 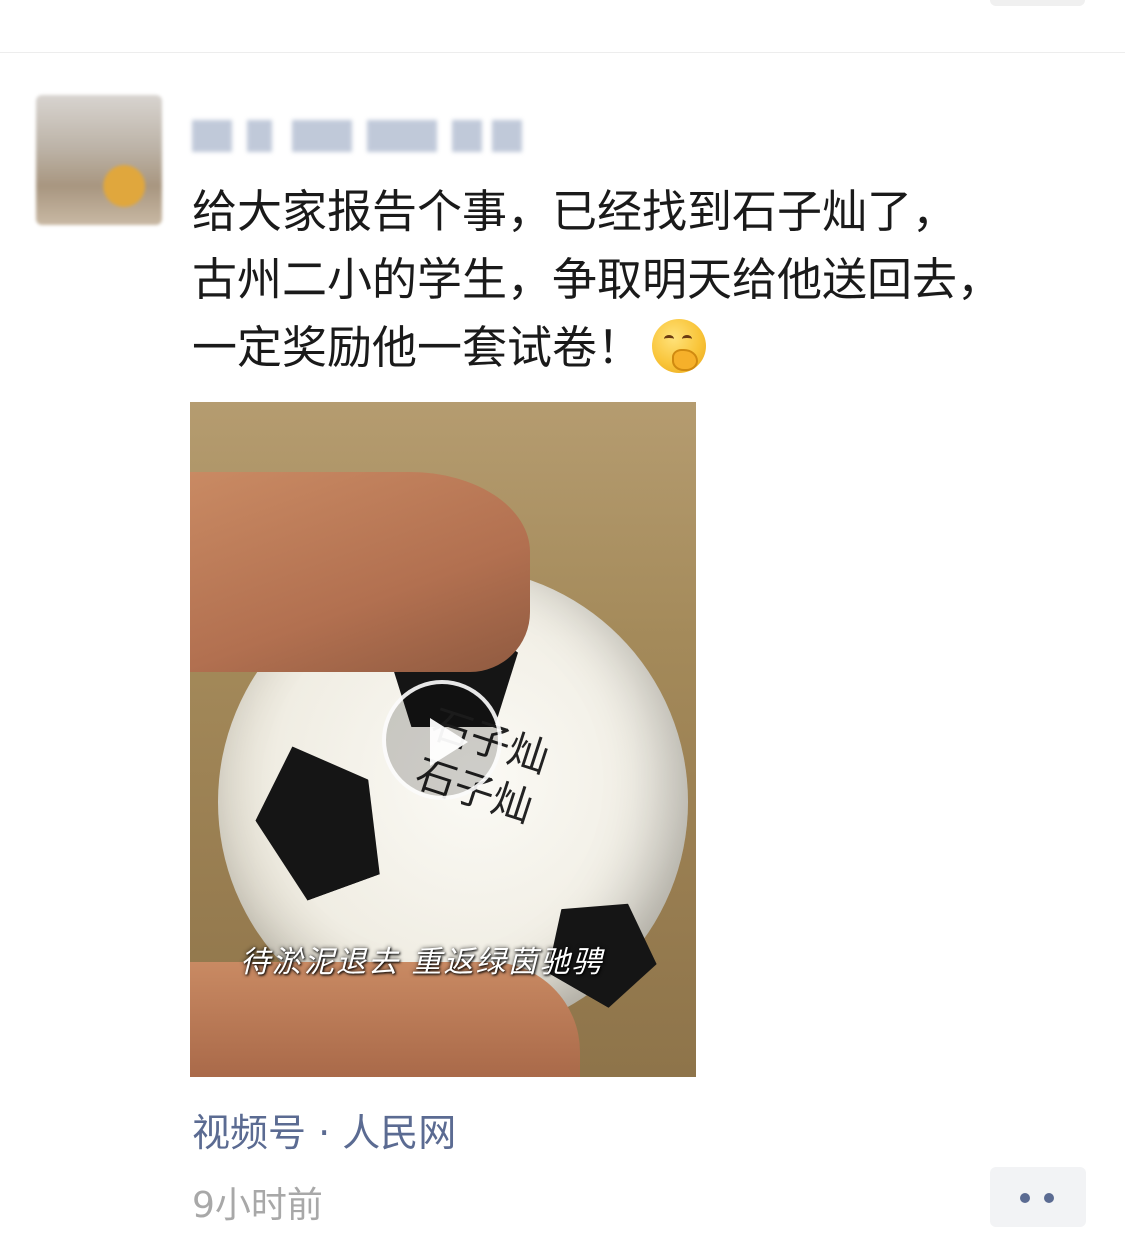 What do you see at coordinates (422, 962) in the screenshot?
I see `video-caption: 待淤泥退去 重返绿茵驰骋` at bounding box center [422, 962].